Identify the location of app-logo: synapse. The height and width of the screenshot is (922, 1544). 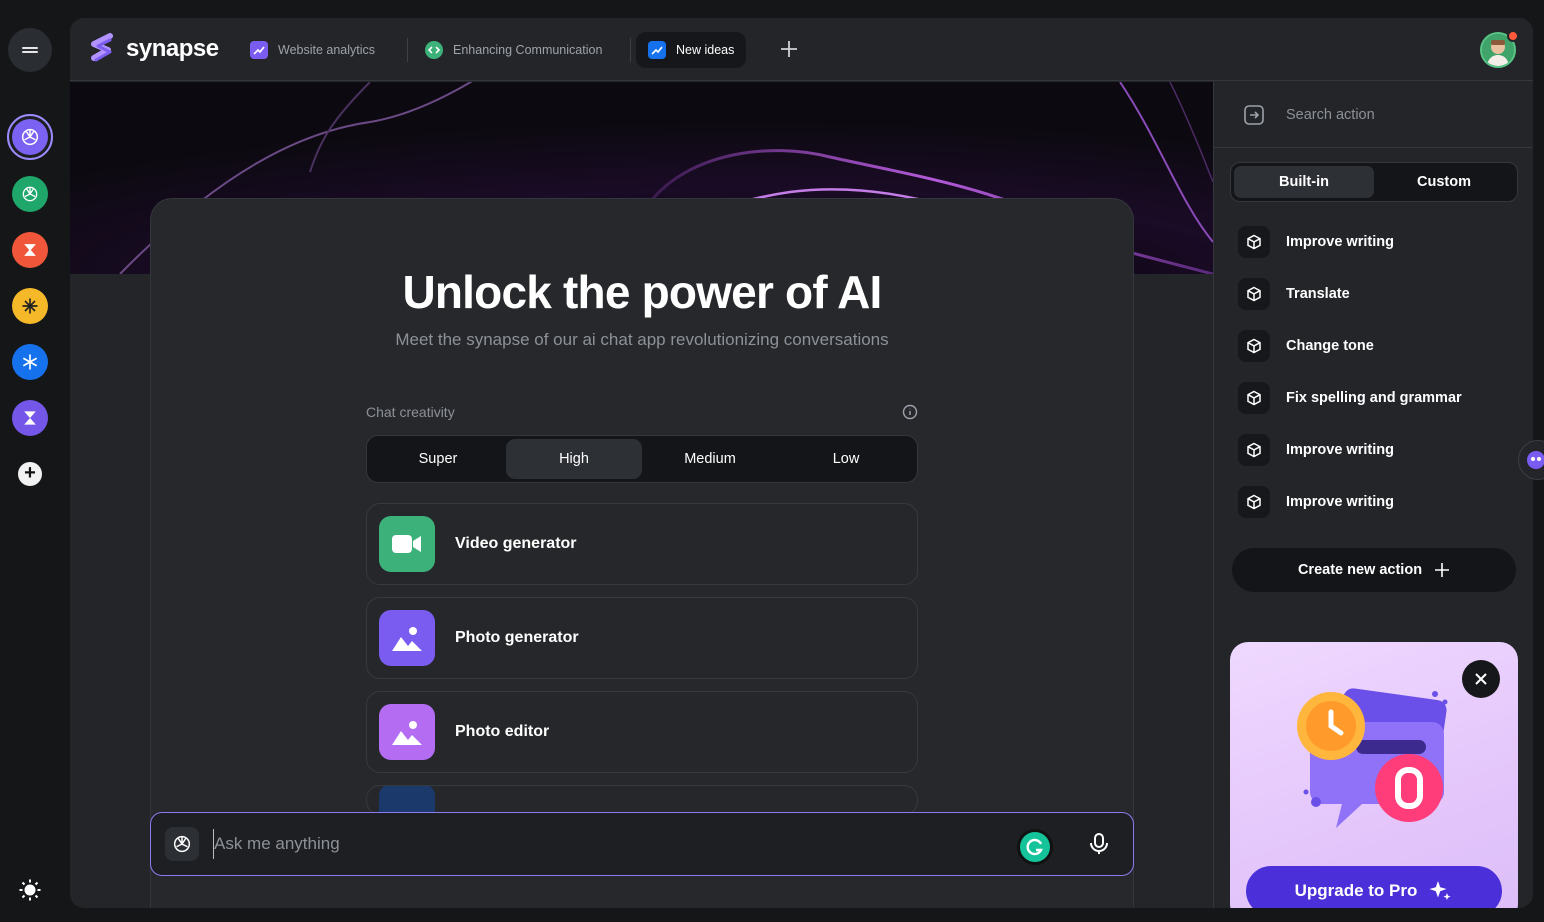
(152, 49).